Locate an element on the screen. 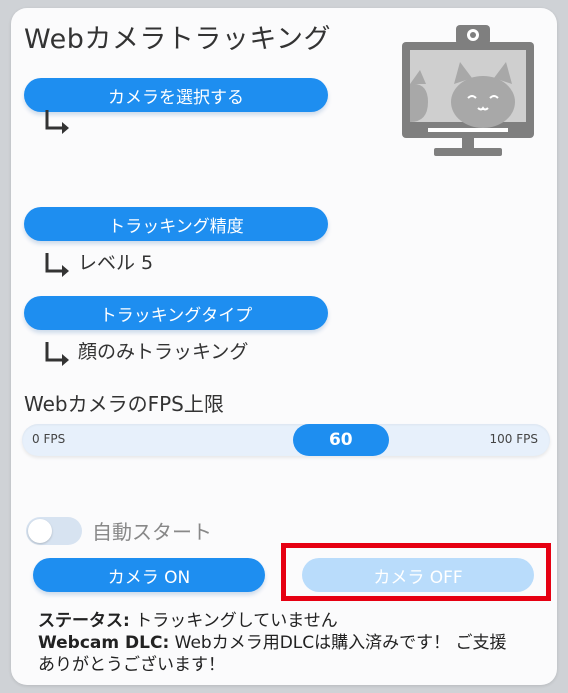  tracking-precision-label: トラッキング精度 is located at coordinates (176, 226).